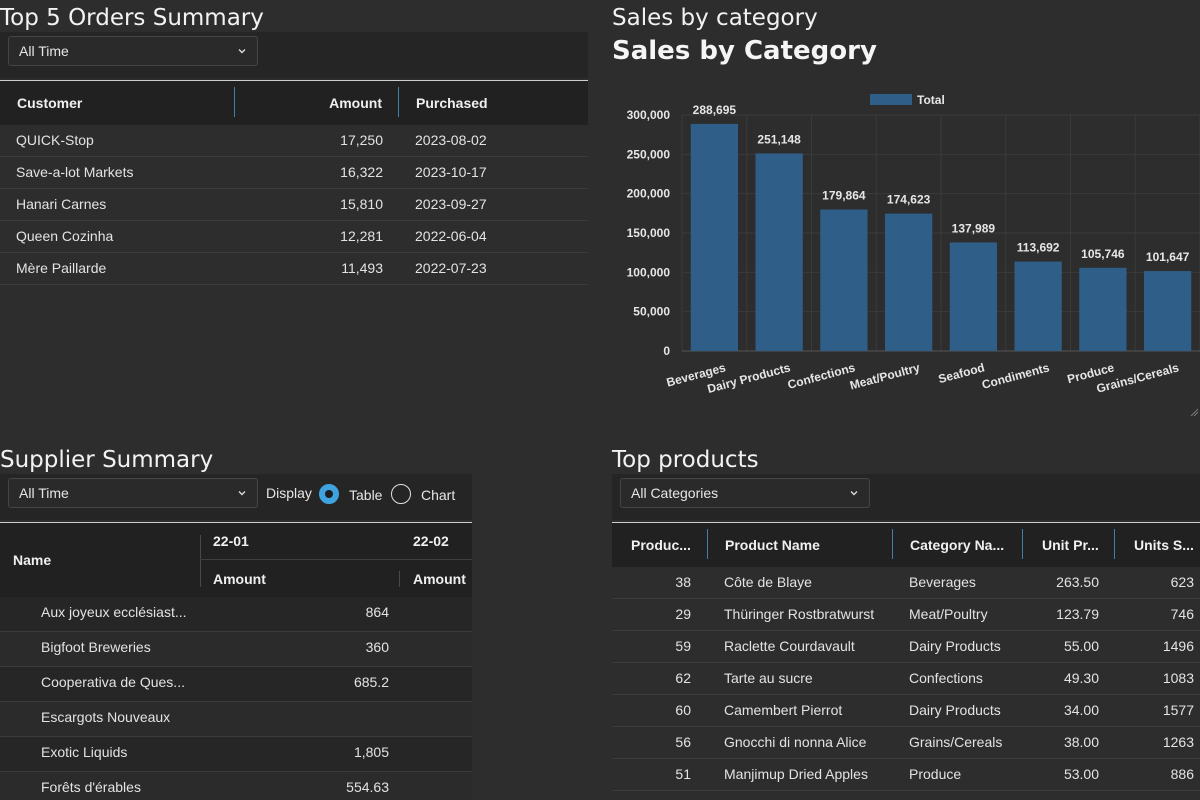 This screenshot has width=1200, height=800. I want to click on column-header-purchased: Purchased, so click(491, 103).